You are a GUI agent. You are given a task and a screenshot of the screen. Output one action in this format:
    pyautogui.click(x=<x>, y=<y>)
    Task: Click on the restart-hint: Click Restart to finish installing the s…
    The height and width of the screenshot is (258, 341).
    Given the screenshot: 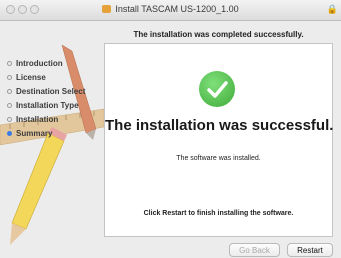 What is the action you would take?
    pyautogui.click(x=218, y=213)
    